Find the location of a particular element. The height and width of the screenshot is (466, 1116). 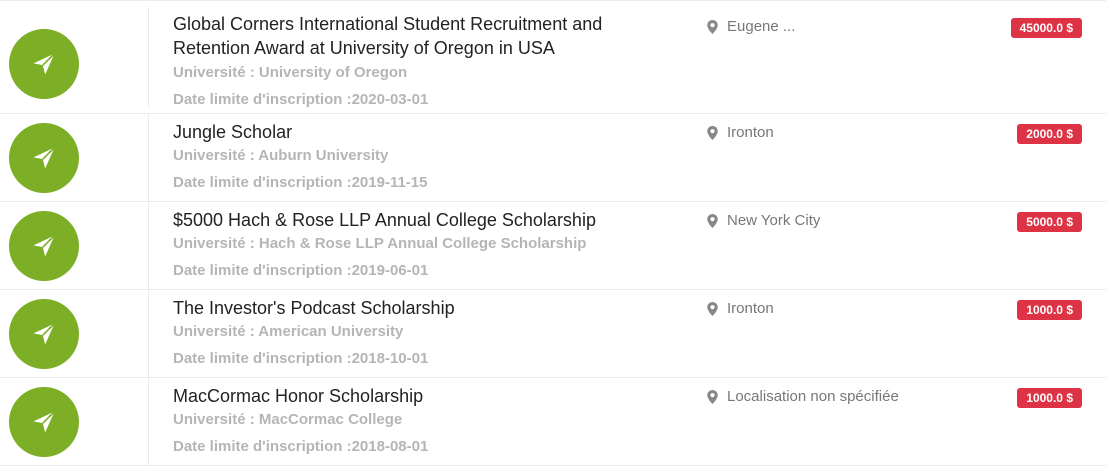

amount-badge: 5000.0 $ is located at coordinates (1049, 222).